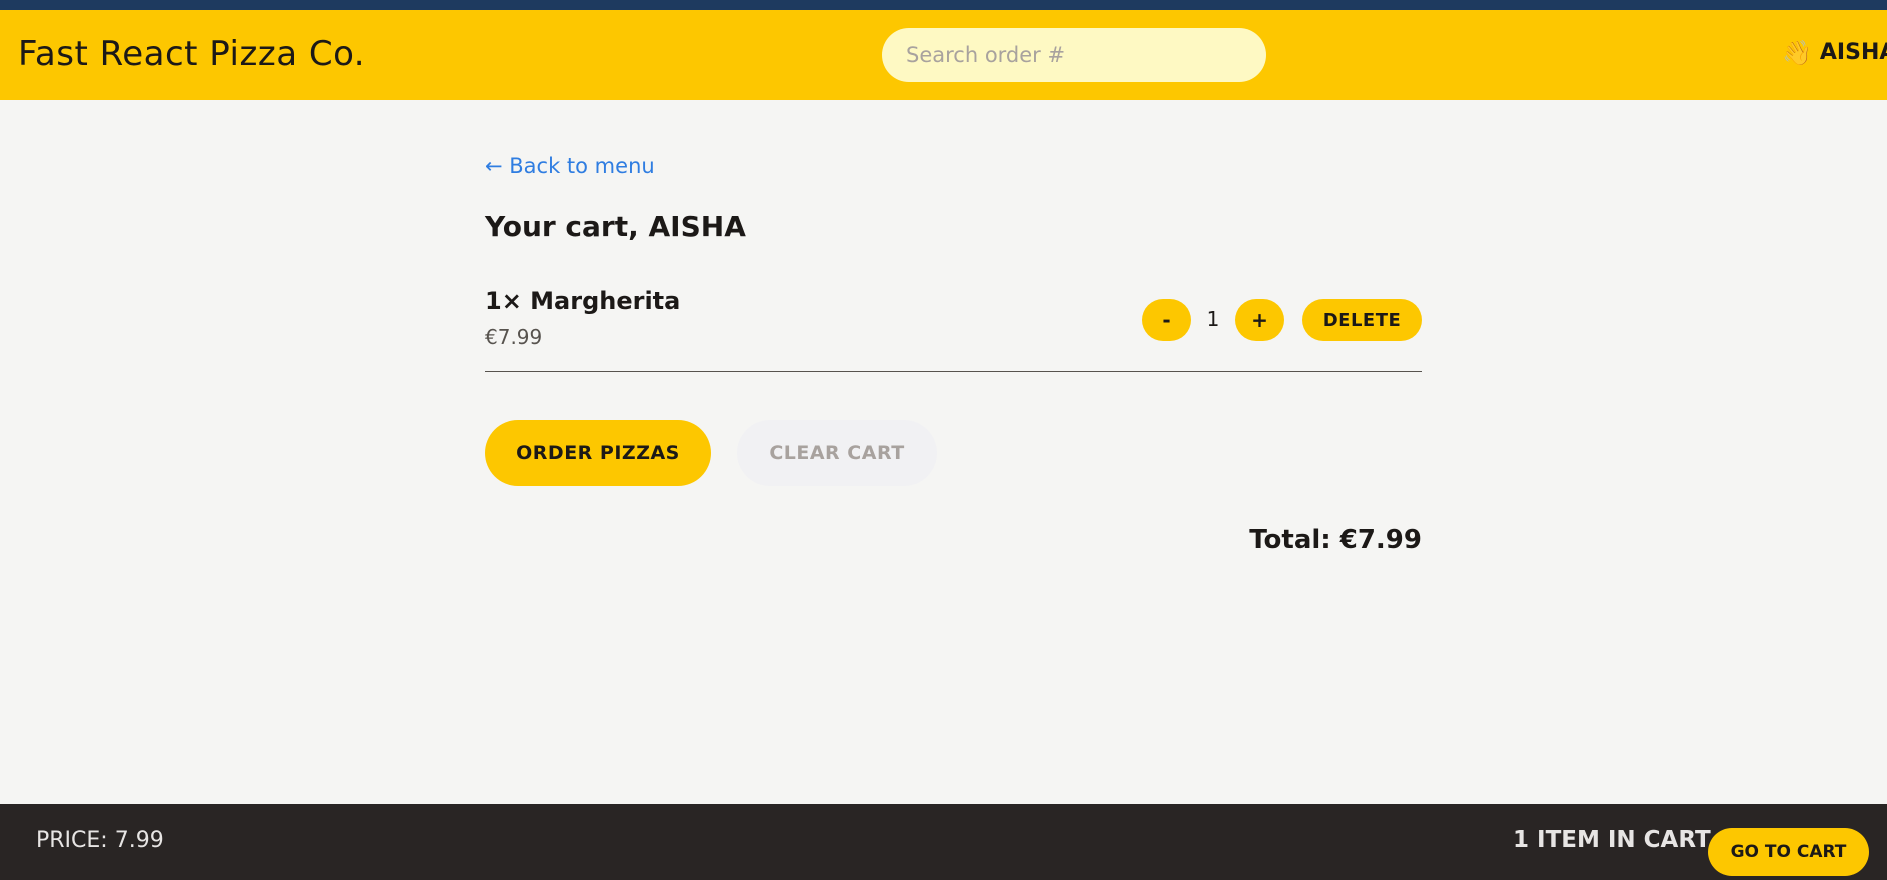 The width and height of the screenshot is (1887, 880). I want to click on cart-title: Your cart, AISHA, so click(615, 226).